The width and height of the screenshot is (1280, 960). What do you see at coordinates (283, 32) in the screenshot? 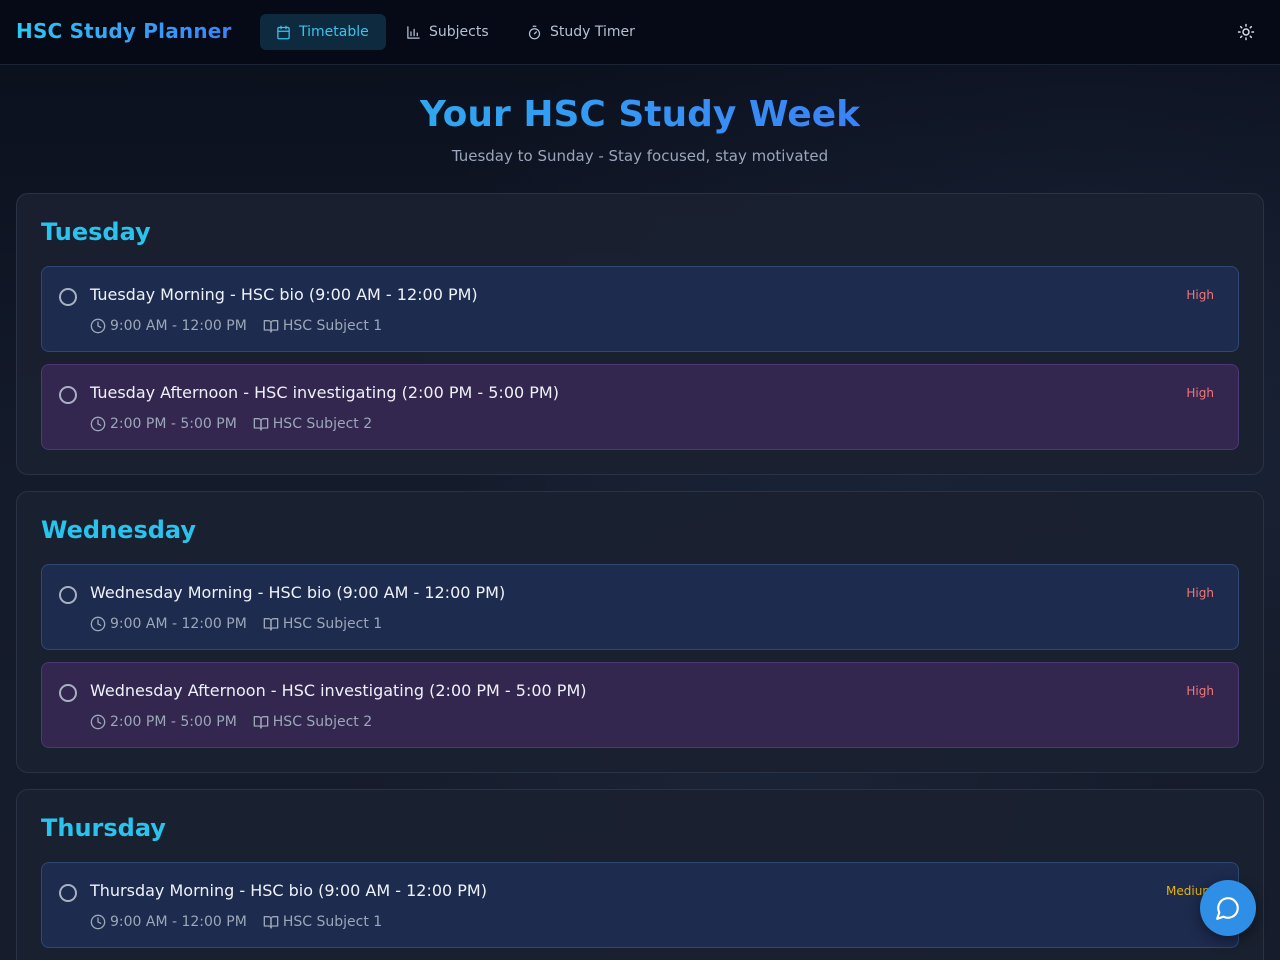
I see `calendar-icon` at bounding box center [283, 32].